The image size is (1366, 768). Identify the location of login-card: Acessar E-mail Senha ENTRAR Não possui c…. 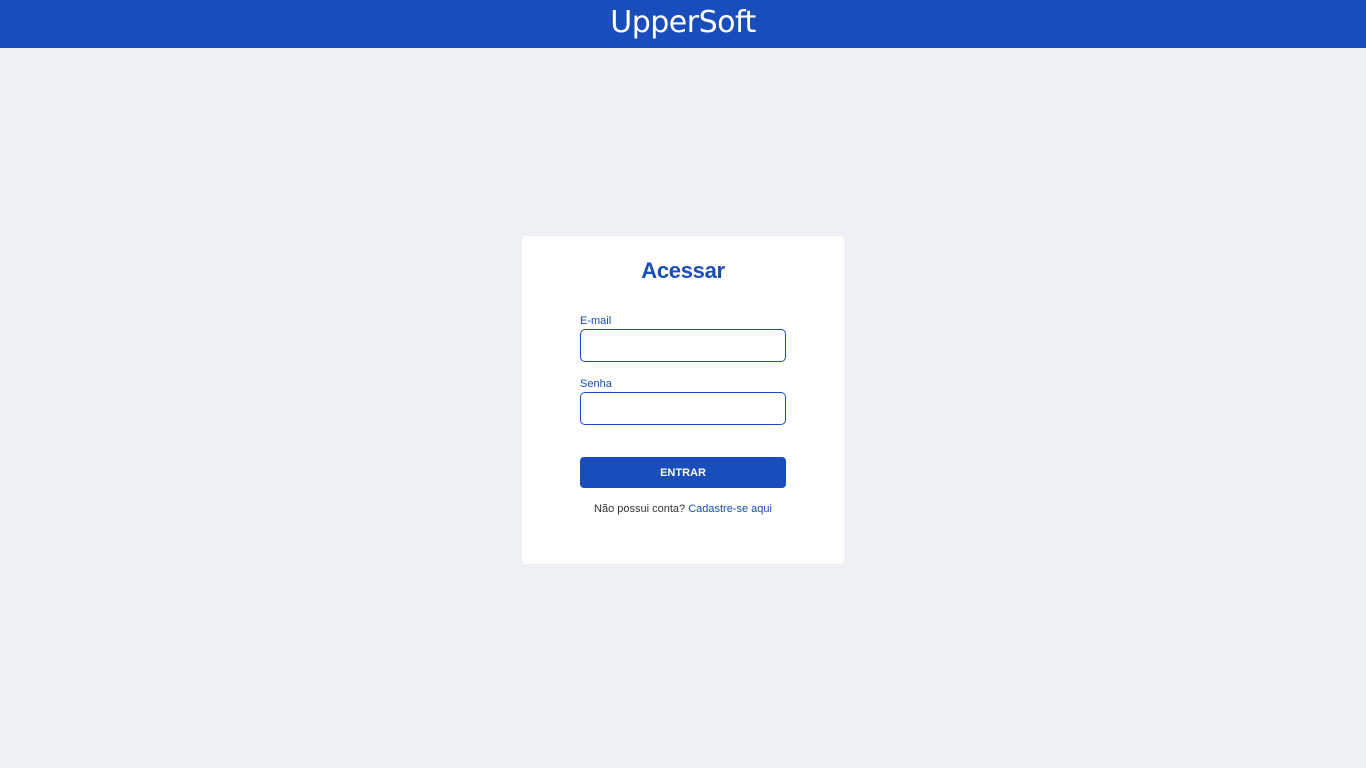
(683, 400).